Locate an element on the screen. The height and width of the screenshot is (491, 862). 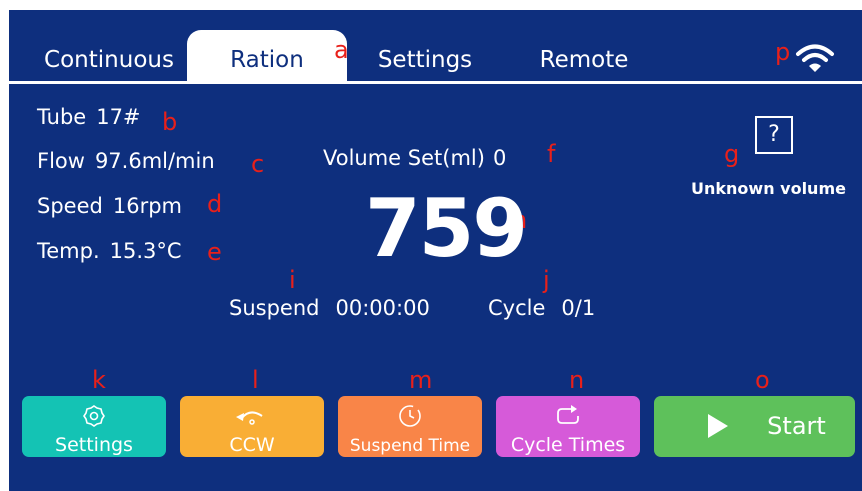
marker-l: l is located at coordinates (255, 380).